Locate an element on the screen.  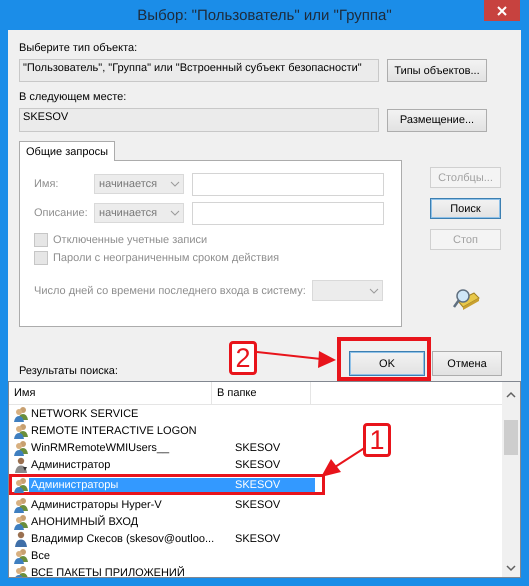
result-name: WinRMRemoteWMIUsers__ is located at coordinates (128, 447).